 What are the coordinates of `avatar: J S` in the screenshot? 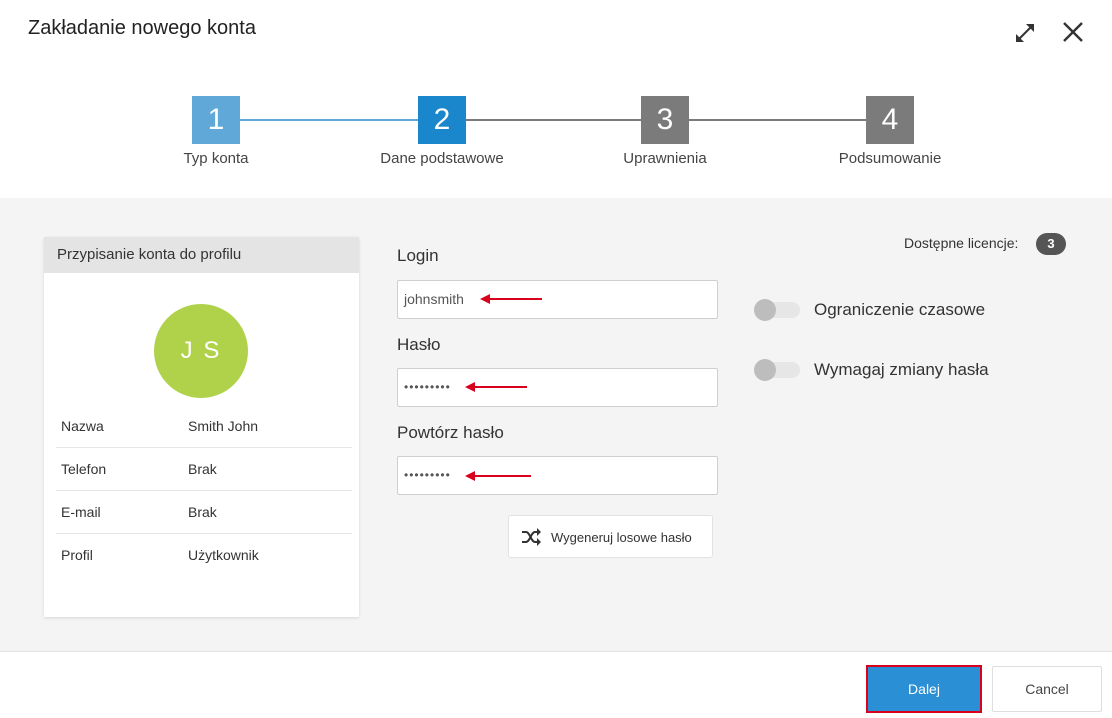 It's located at (201, 351).